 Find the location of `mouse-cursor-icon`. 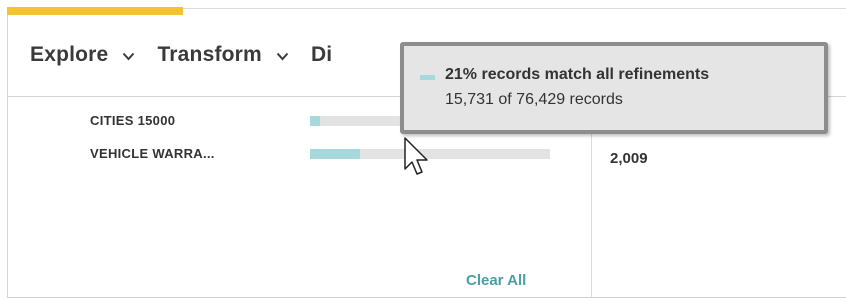

mouse-cursor-icon is located at coordinates (416, 156).